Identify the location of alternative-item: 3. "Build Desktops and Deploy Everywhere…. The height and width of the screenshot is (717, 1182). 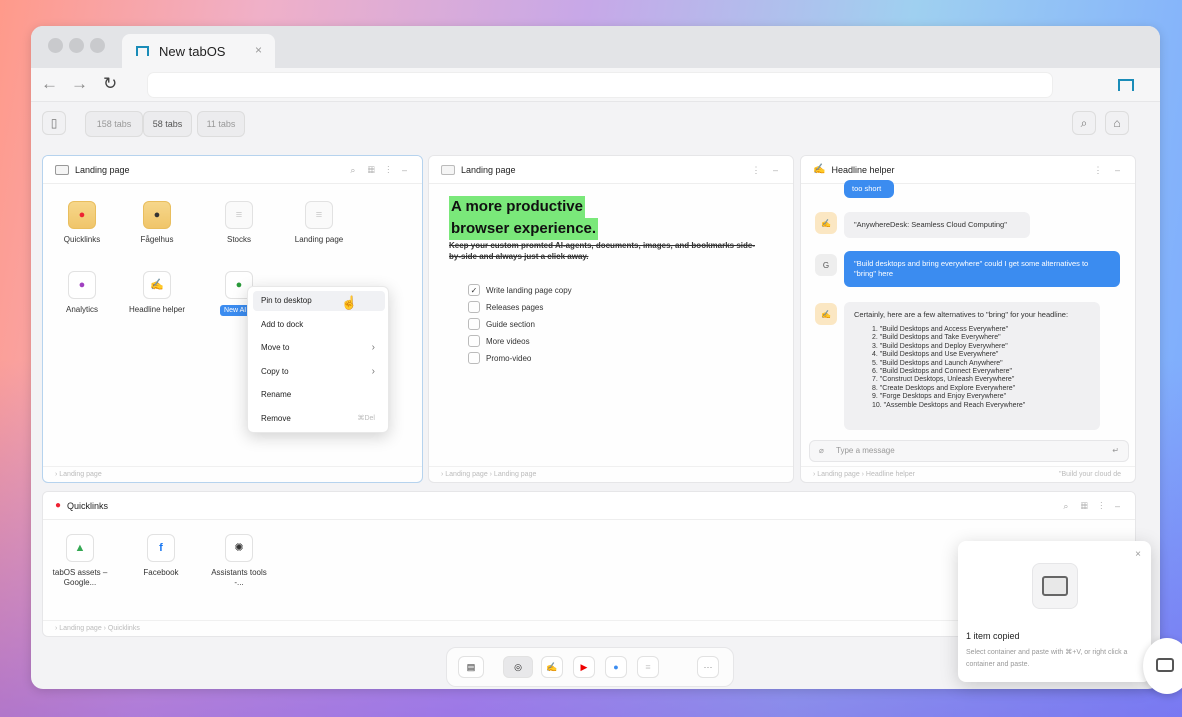
(940, 346).